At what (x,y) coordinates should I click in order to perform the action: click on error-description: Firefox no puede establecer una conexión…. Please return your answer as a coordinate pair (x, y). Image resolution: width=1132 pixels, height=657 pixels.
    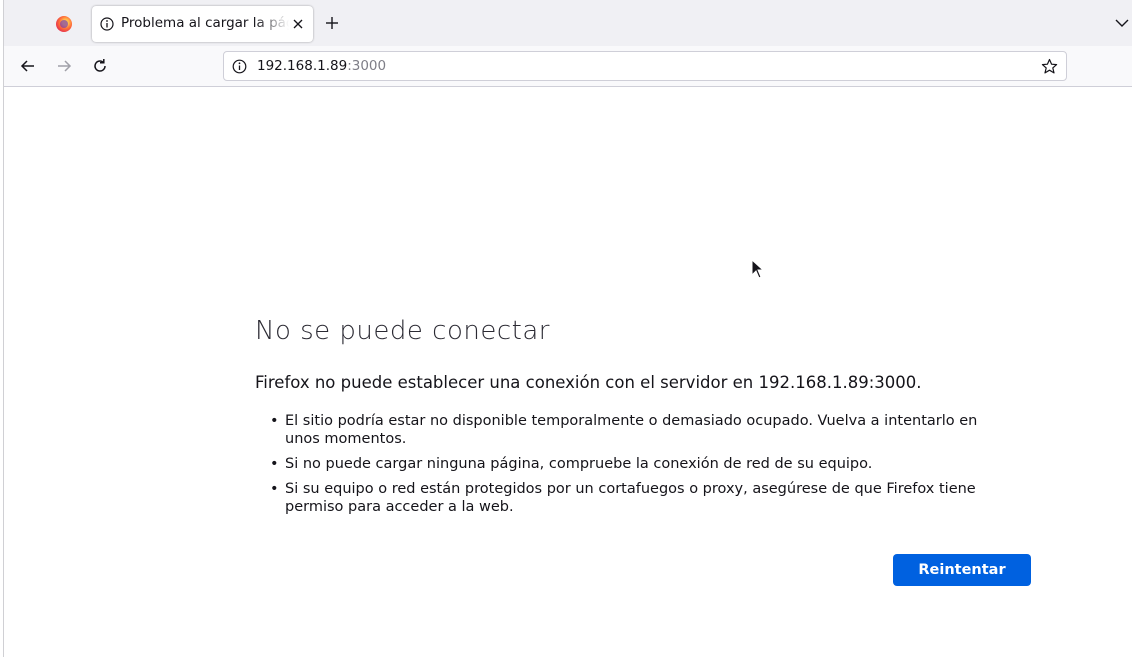
    Looking at the image, I should click on (588, 382).